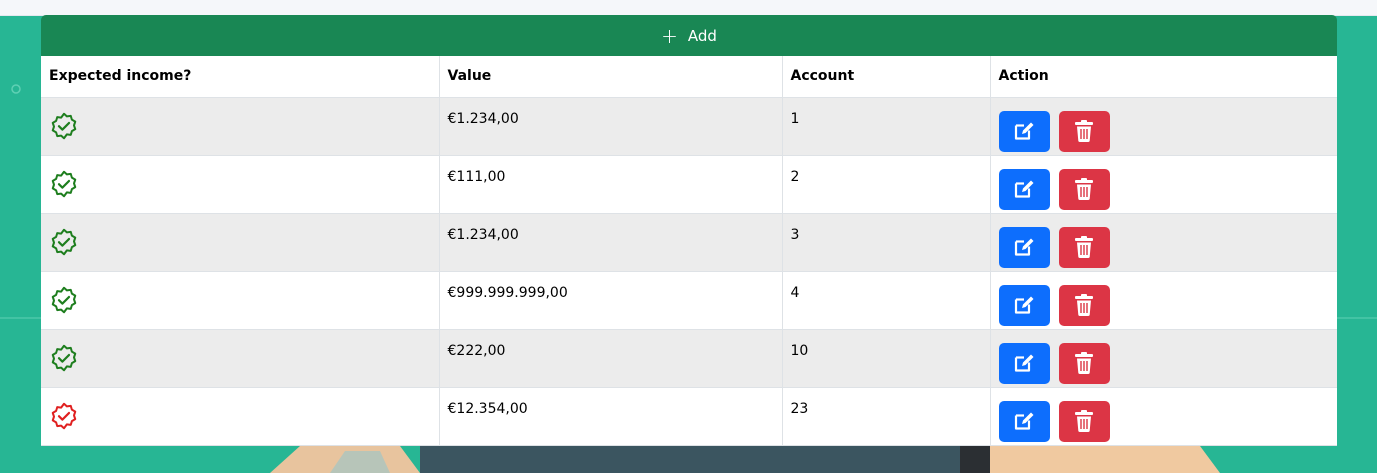 The image size is (1377, 473). What do you see at coordinates (886, 242) in the screenshot?
I see `account-cell: 3` at bounding box center [886, 242].